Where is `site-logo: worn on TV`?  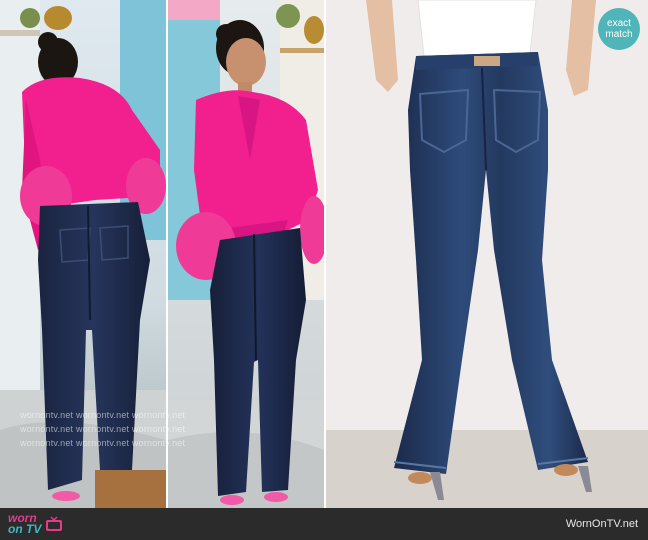
site-logo: worn on TV is located at coordinates (35, 524).